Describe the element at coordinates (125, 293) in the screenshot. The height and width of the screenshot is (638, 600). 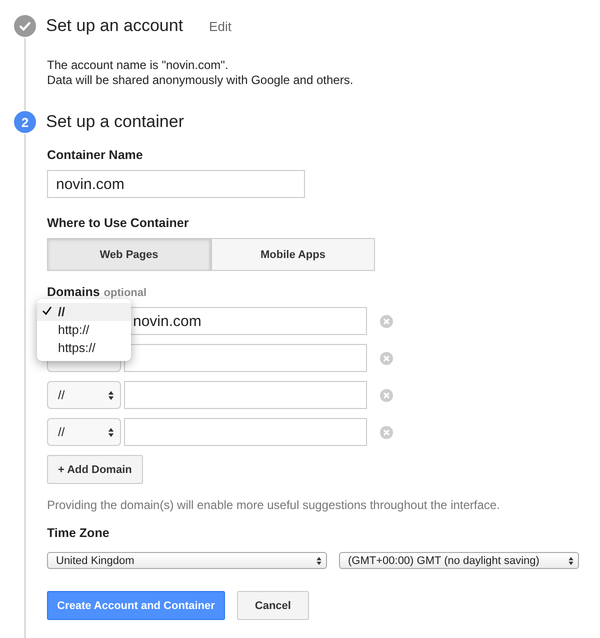
I see `optional-hint: optional` at that location.